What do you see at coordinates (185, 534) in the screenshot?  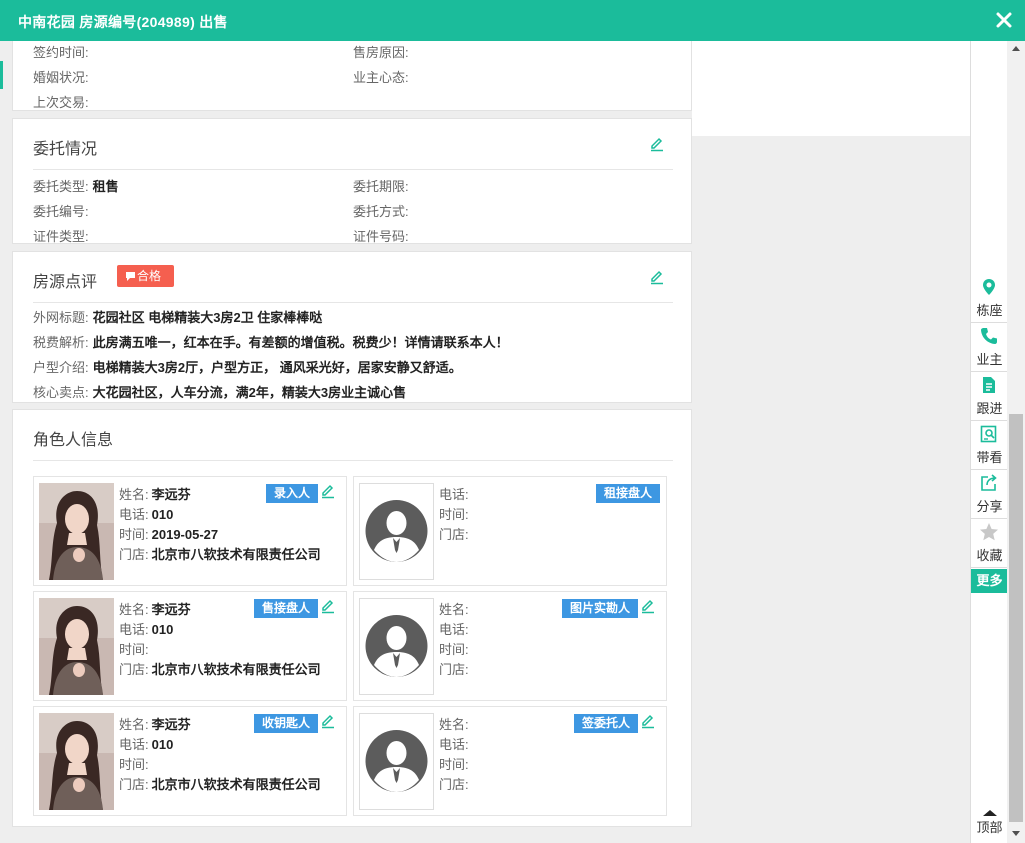 I see `field-value: 2019-05-27` at bounding box center [185, 534].